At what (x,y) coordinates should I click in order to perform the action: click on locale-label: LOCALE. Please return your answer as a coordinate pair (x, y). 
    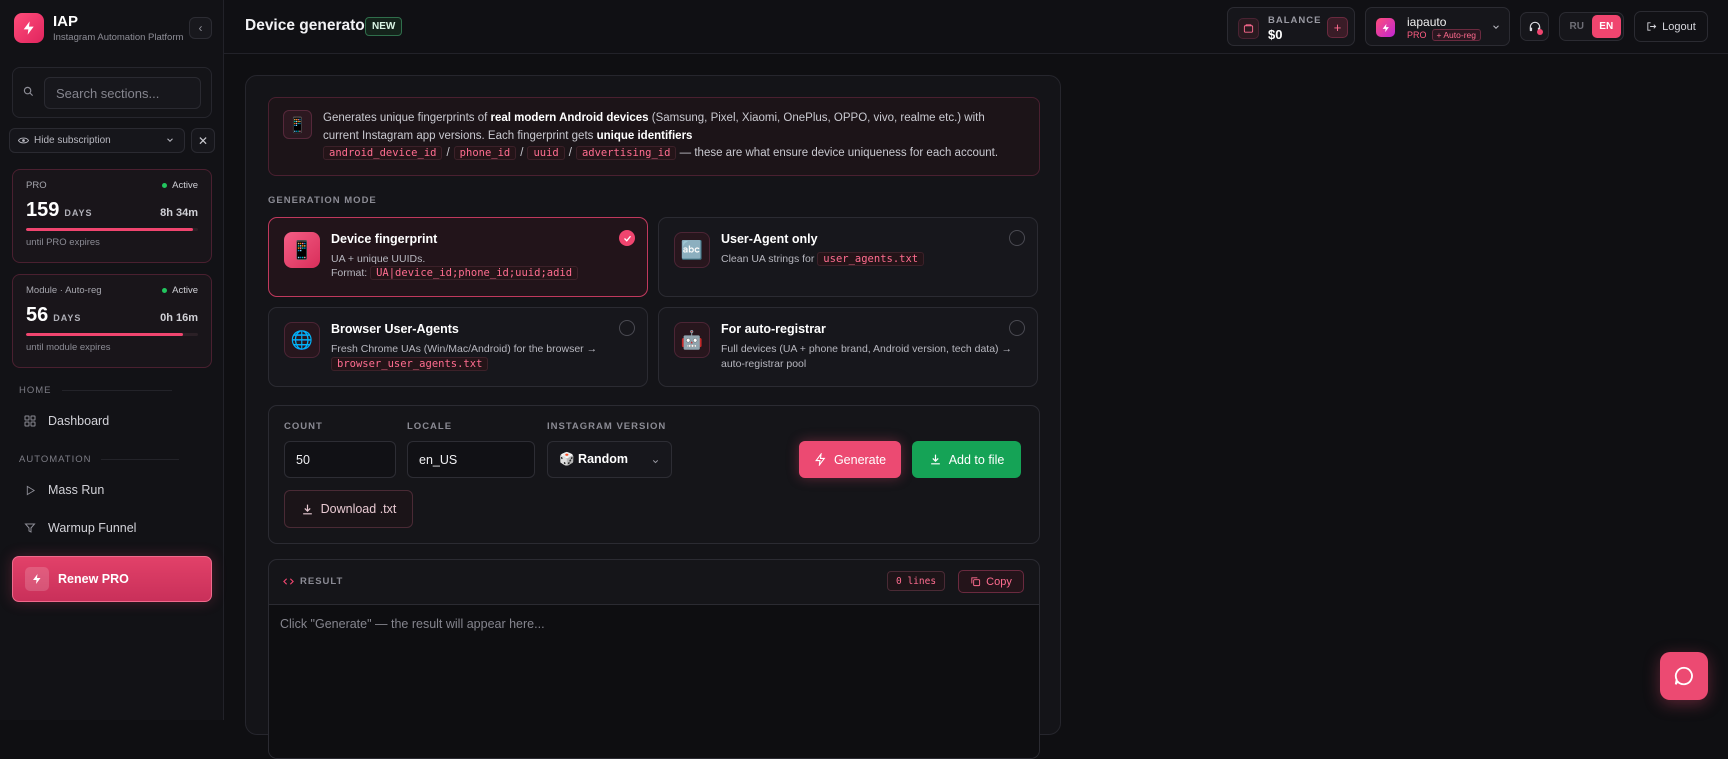
    Looking at the image, I should click on (430, 426).